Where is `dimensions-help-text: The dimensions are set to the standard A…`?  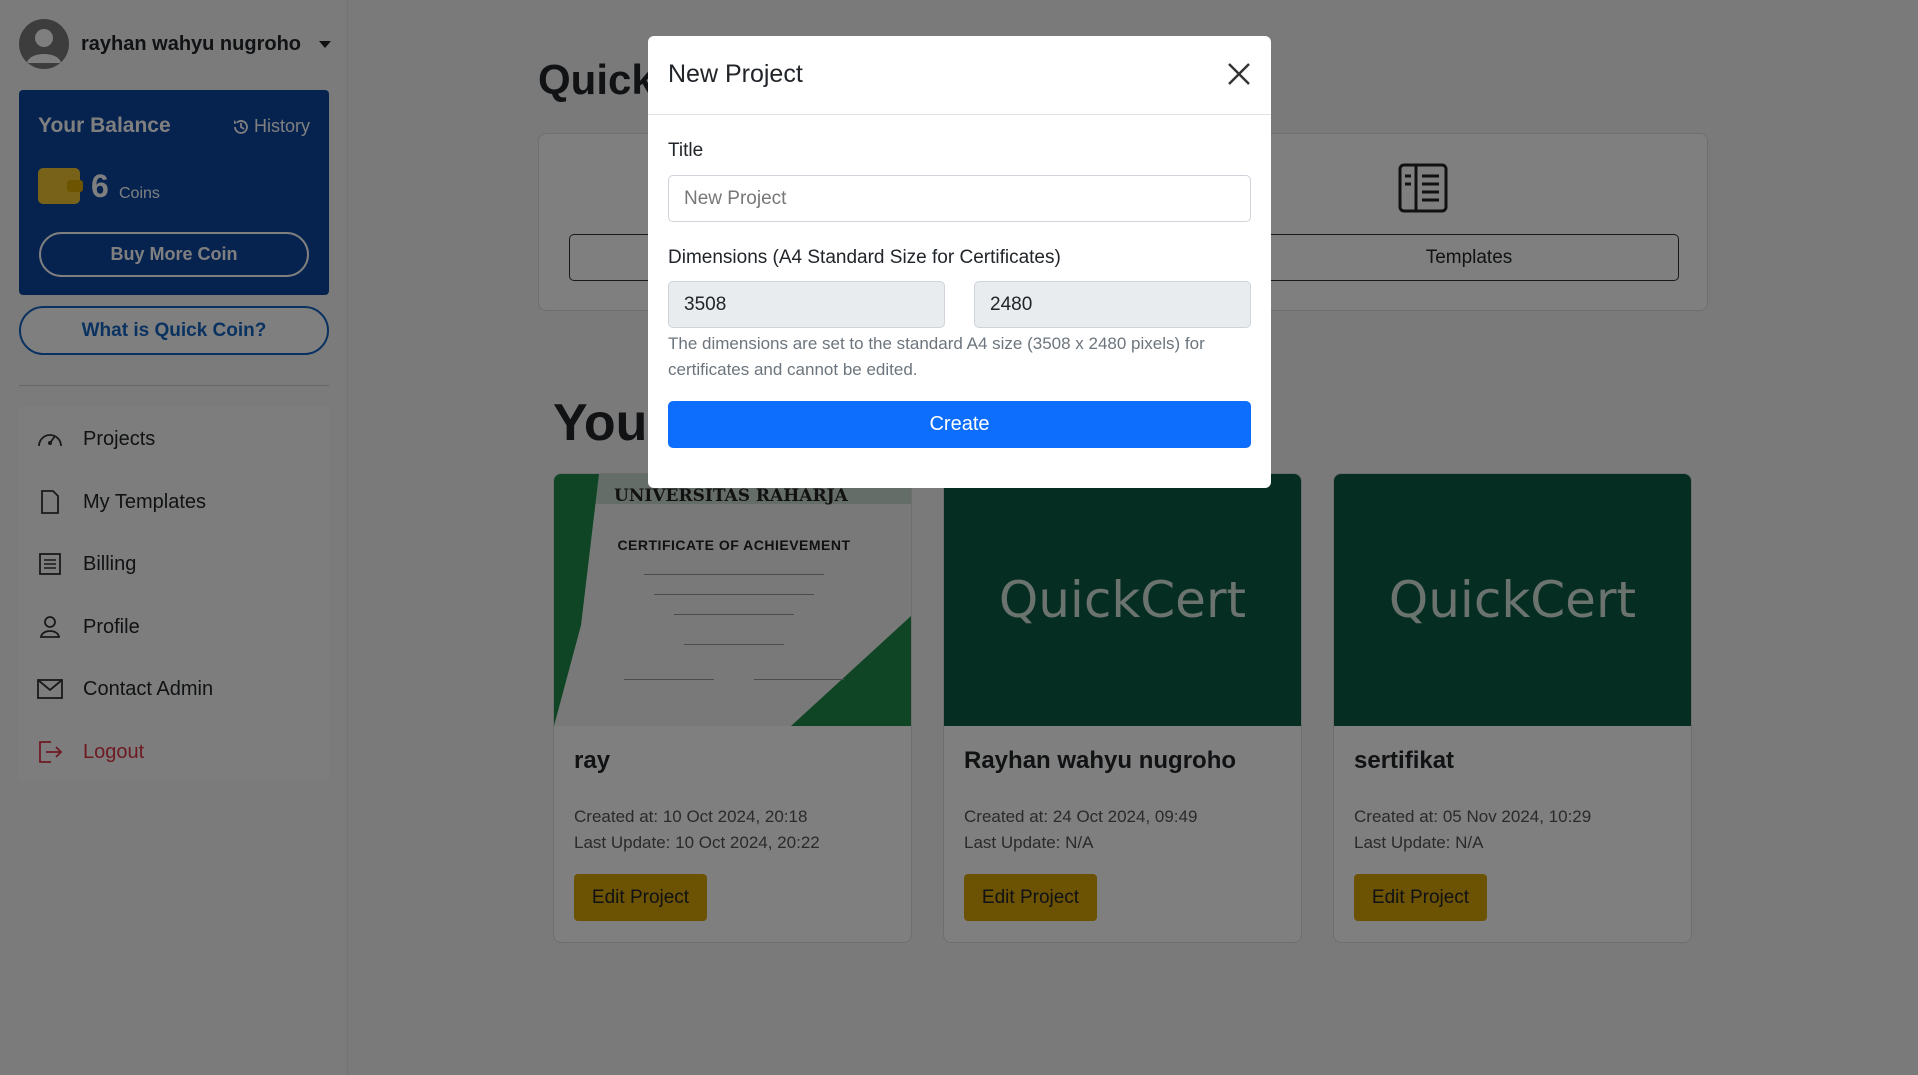 dimensions-help-text: The dimensions are set to the standard A… is located at coordinates (936, 356).